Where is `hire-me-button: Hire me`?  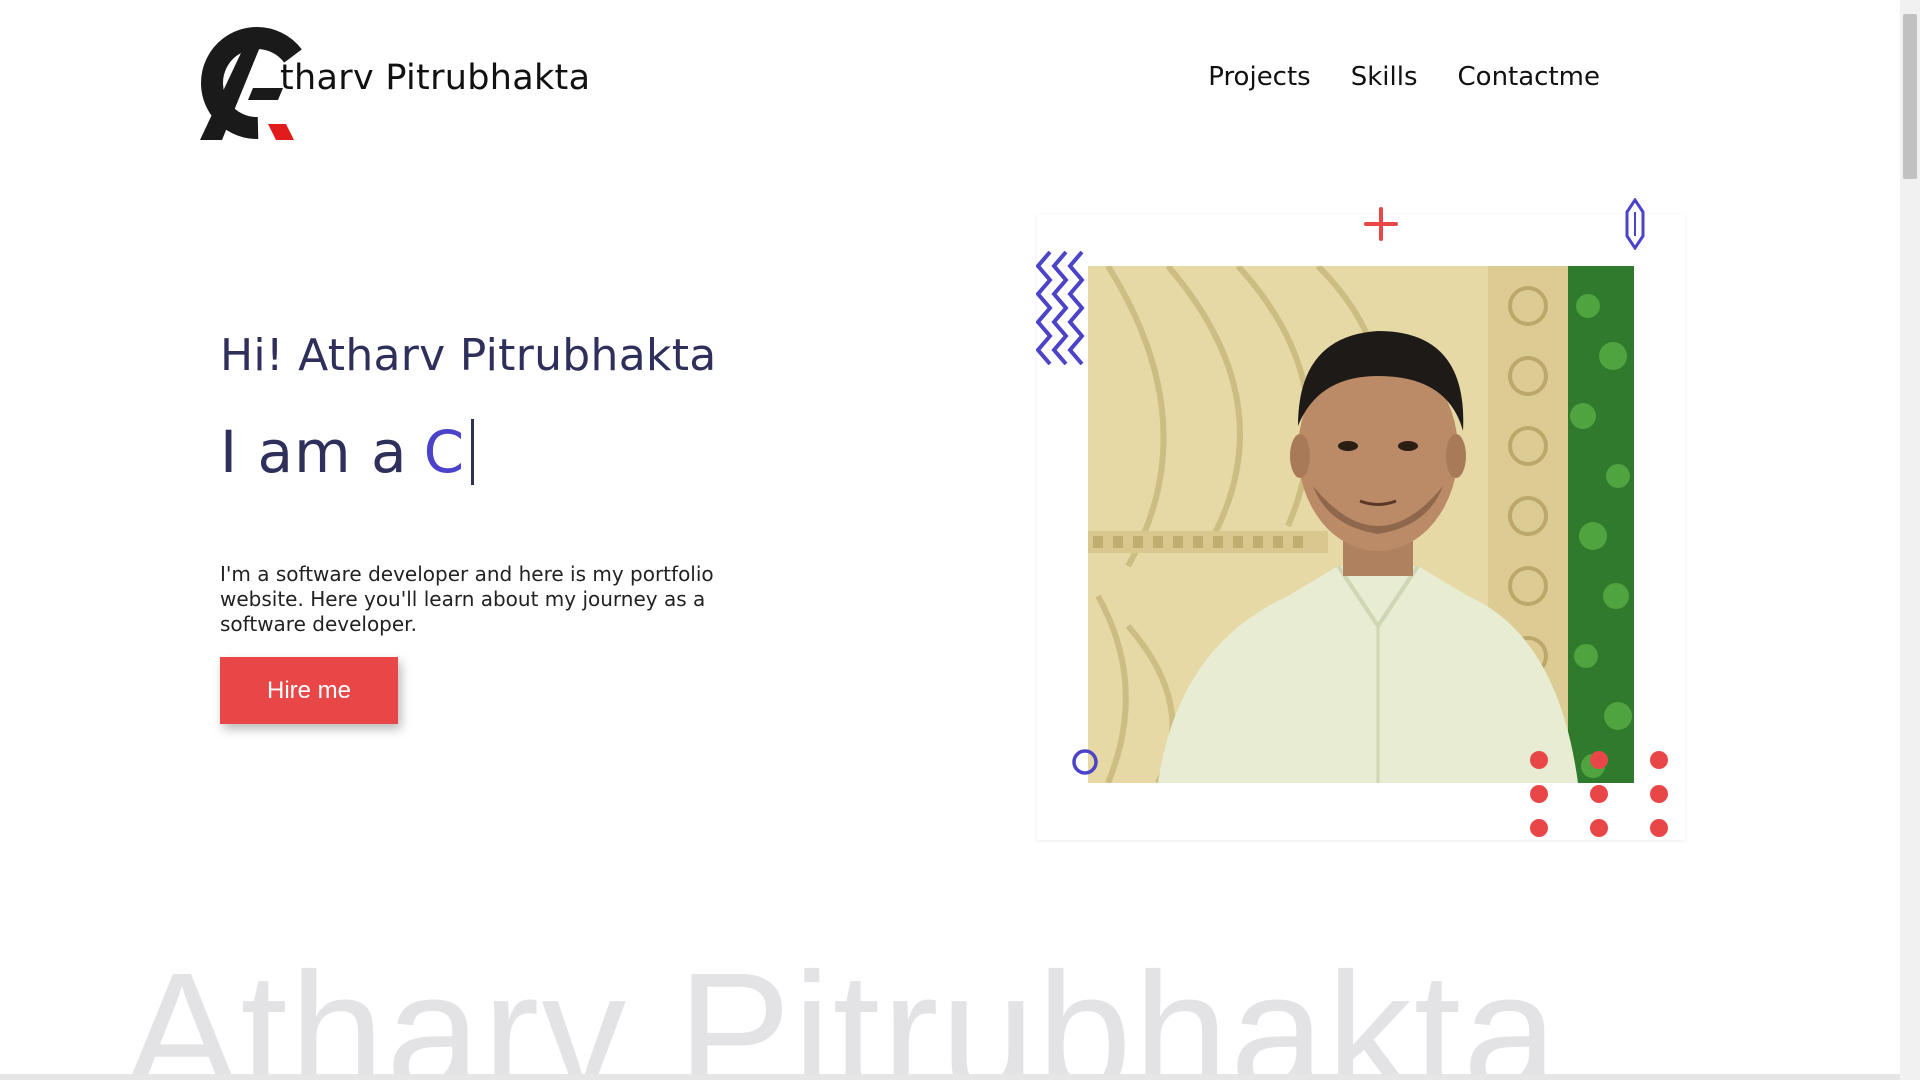 hire-me-button: Hire me is located at coordinates (309, 690).